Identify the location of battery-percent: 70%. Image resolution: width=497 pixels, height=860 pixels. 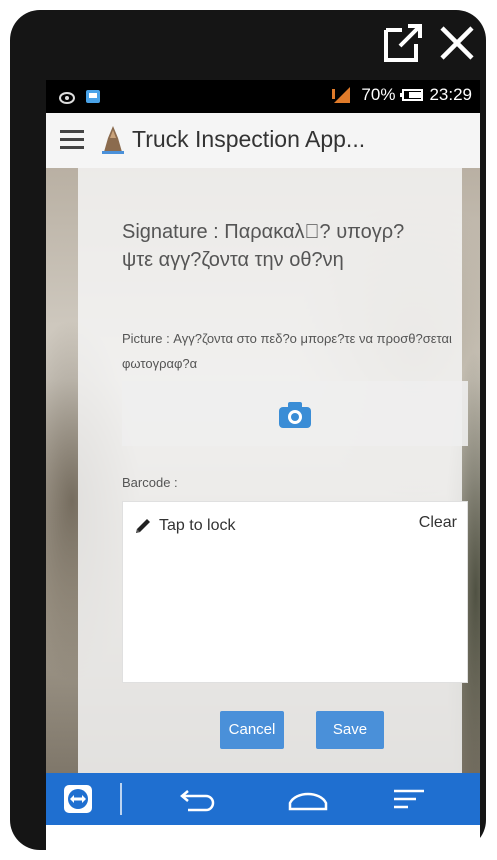
(378, 94).